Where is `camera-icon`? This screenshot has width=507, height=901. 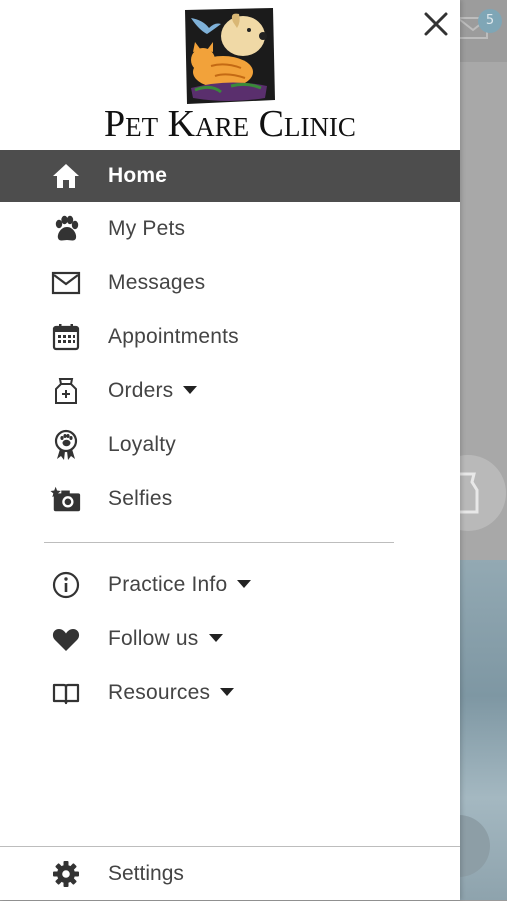
camera-icon is located at coordinates (66, 499).